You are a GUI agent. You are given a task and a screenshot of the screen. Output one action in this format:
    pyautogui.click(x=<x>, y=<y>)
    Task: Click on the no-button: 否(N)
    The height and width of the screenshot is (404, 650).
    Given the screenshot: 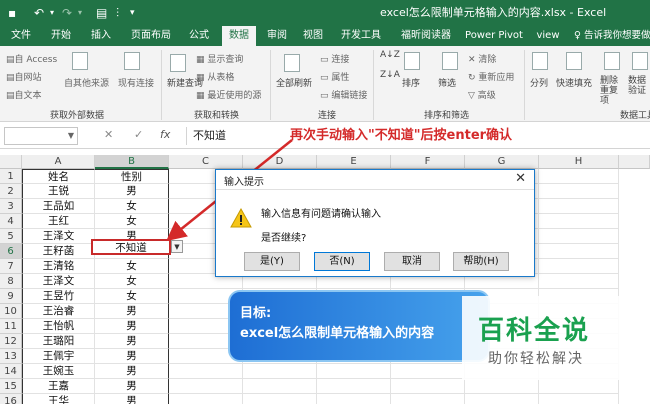 What is the action you would take?
    pyautogui.click(x=342, y=261)
    